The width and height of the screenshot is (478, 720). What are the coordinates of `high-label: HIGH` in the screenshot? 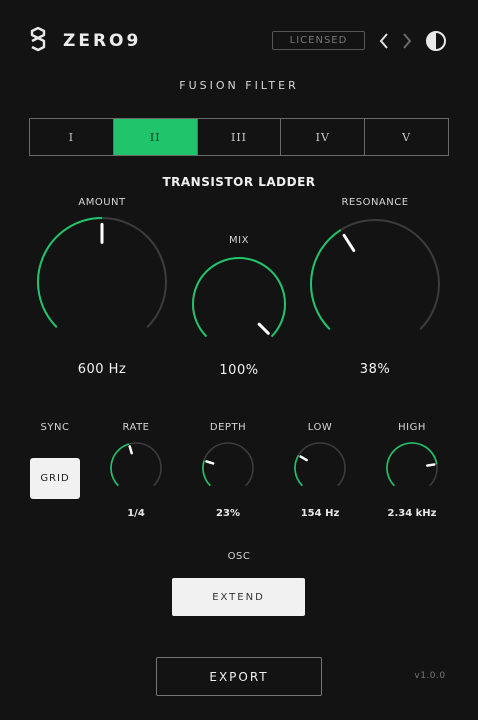 It's located at (412, 427).